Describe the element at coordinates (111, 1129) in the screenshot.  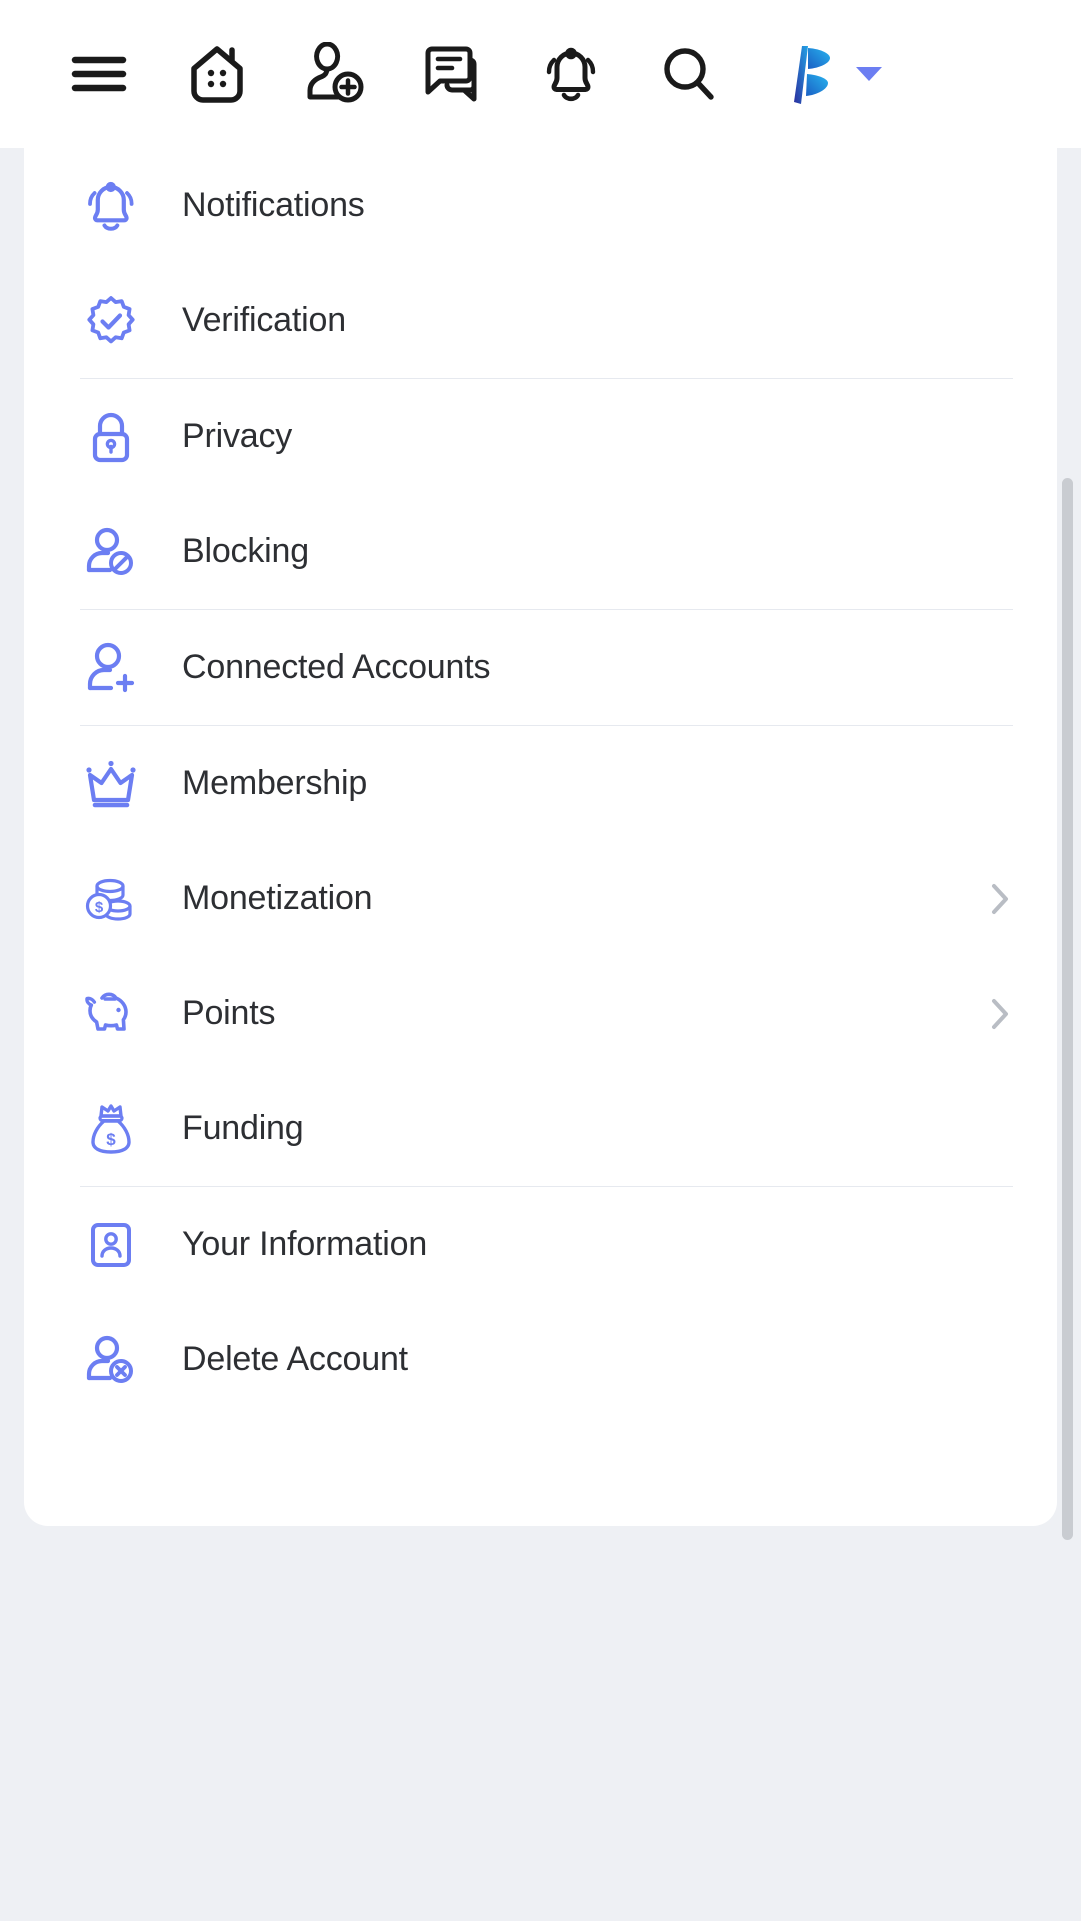
I see `money-bag-icon: $` at that location.